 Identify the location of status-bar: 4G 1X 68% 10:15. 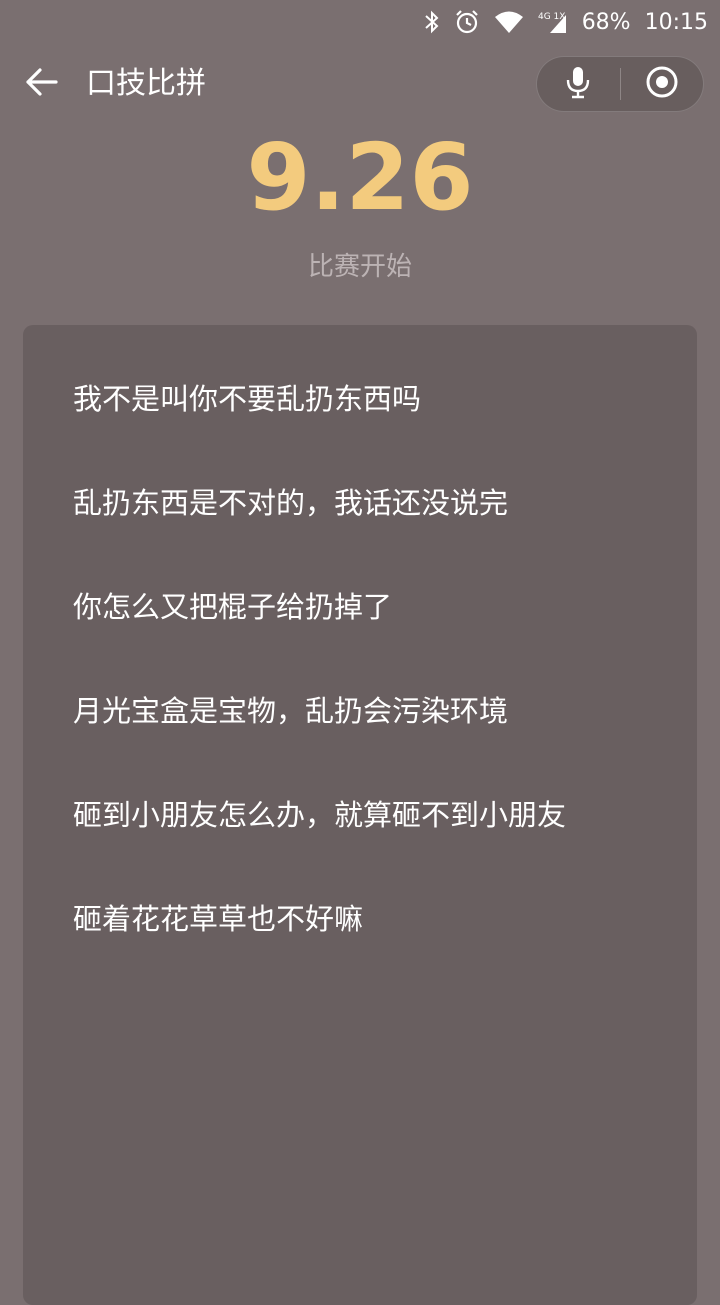
(360, 22).